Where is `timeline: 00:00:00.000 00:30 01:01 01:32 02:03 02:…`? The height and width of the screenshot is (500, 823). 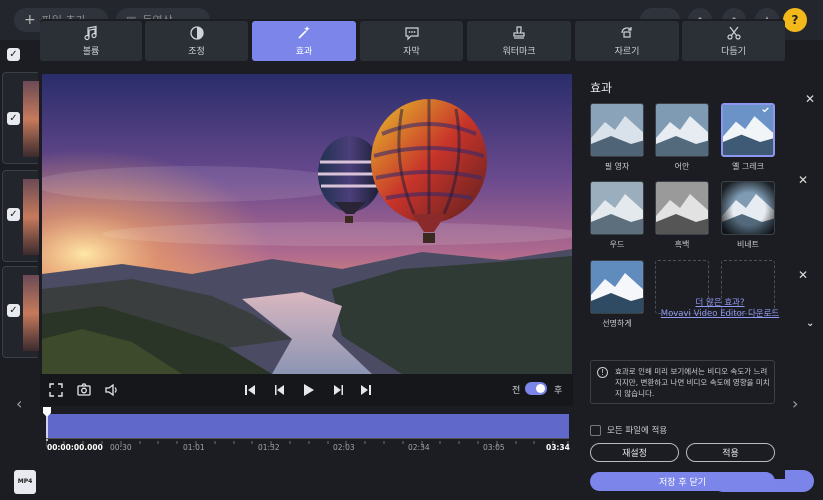 timeline: 00:00:00.000 00:30 01:01 01:32 02:03 02:… is located at coordinates (306, 442).